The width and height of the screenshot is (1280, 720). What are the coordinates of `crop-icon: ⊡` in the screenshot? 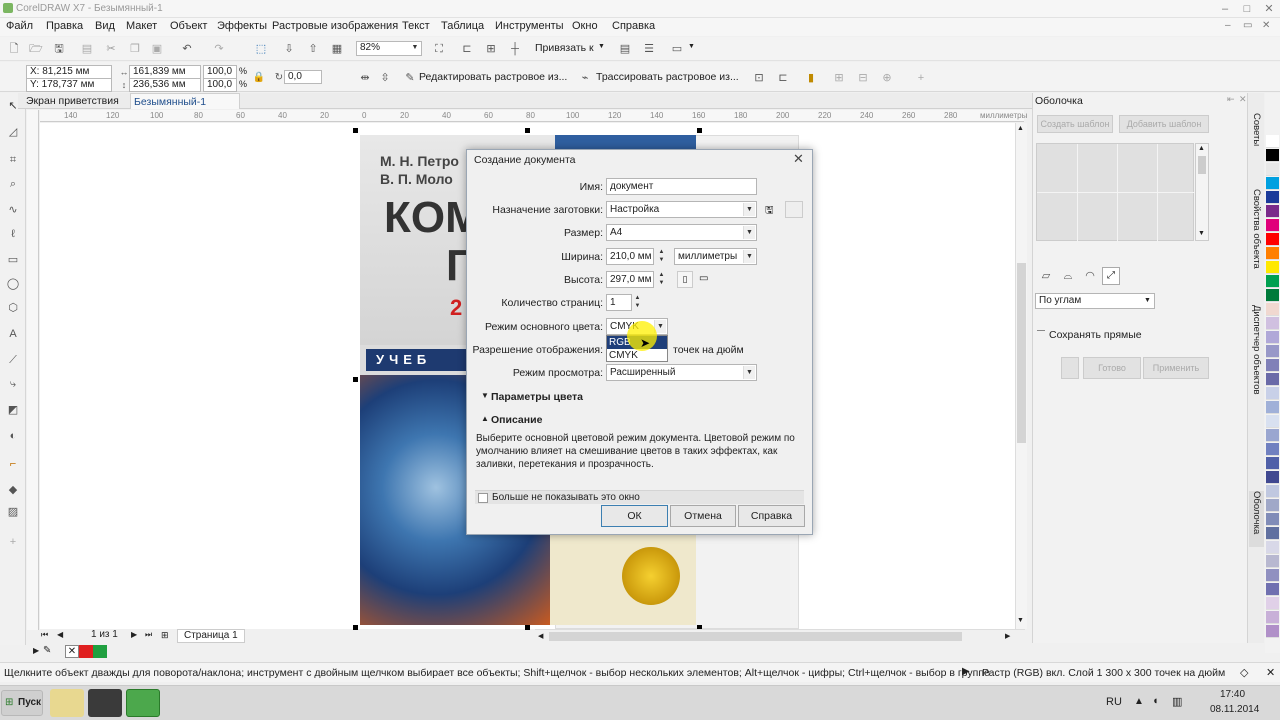 It's located at (759, 78).